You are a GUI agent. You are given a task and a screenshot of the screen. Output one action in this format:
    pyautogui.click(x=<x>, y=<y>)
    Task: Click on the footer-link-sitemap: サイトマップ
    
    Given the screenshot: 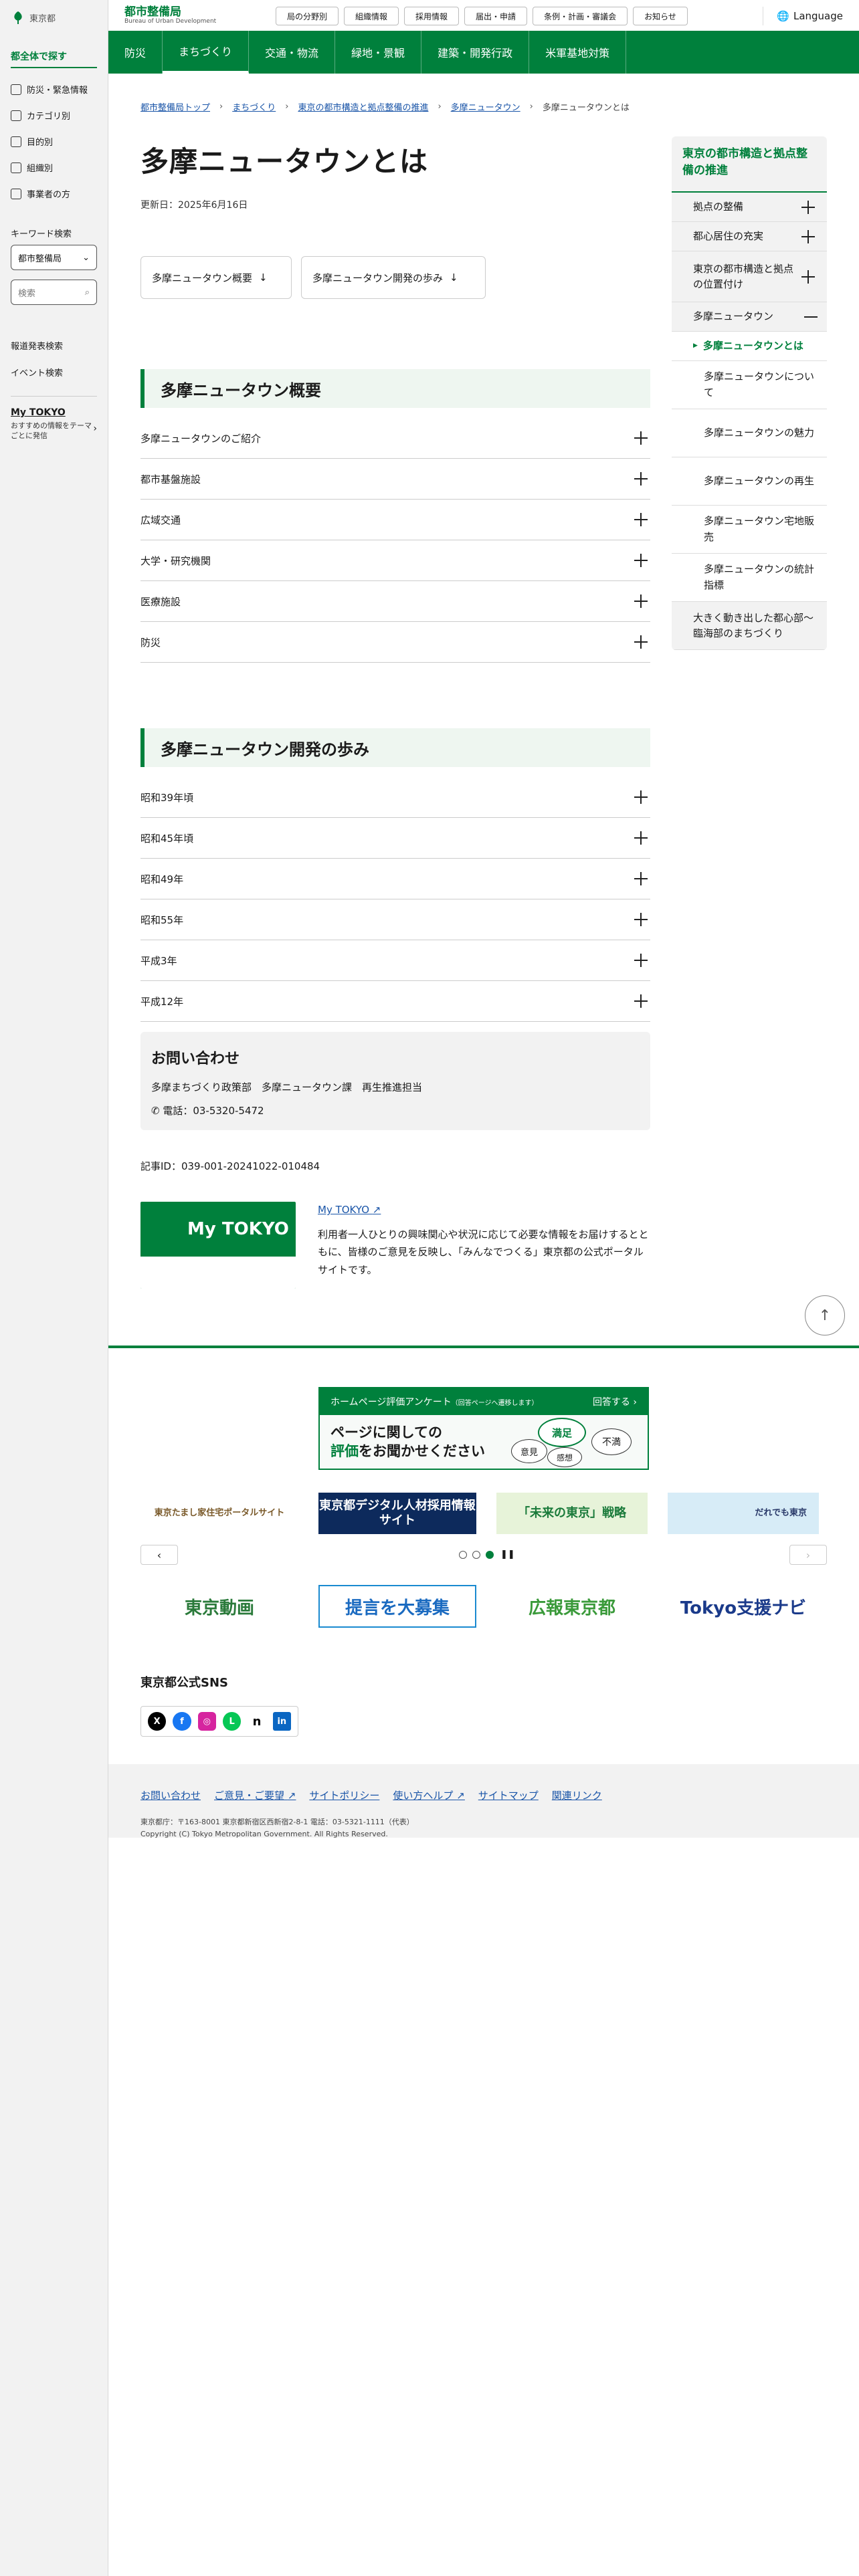 What is the action you would take?
    pyautogui.click(x=509, y=1795)
    